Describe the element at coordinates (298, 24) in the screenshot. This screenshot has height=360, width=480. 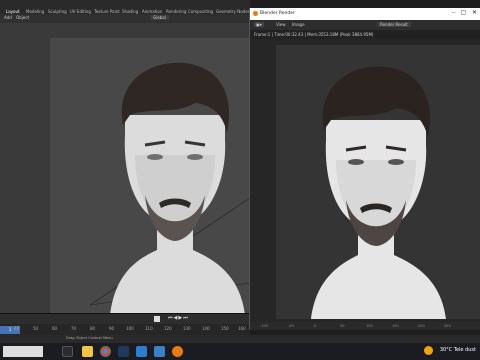
I see `image-menu: Image` at that location.